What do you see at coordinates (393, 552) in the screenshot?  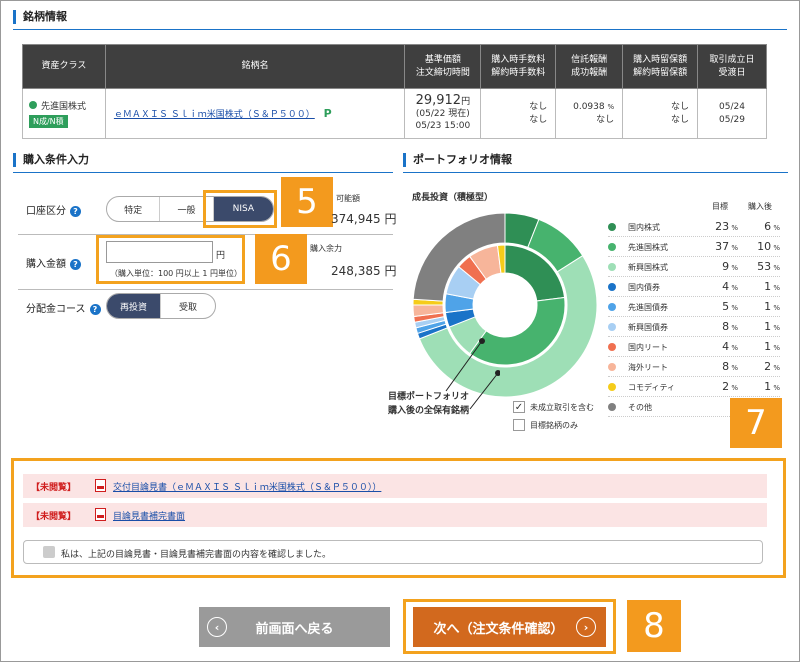 I see `confirm-box: 私は、上記の目論見書・目論見書補完書面の内容を確認しました。` at bounding box center [393, 552].